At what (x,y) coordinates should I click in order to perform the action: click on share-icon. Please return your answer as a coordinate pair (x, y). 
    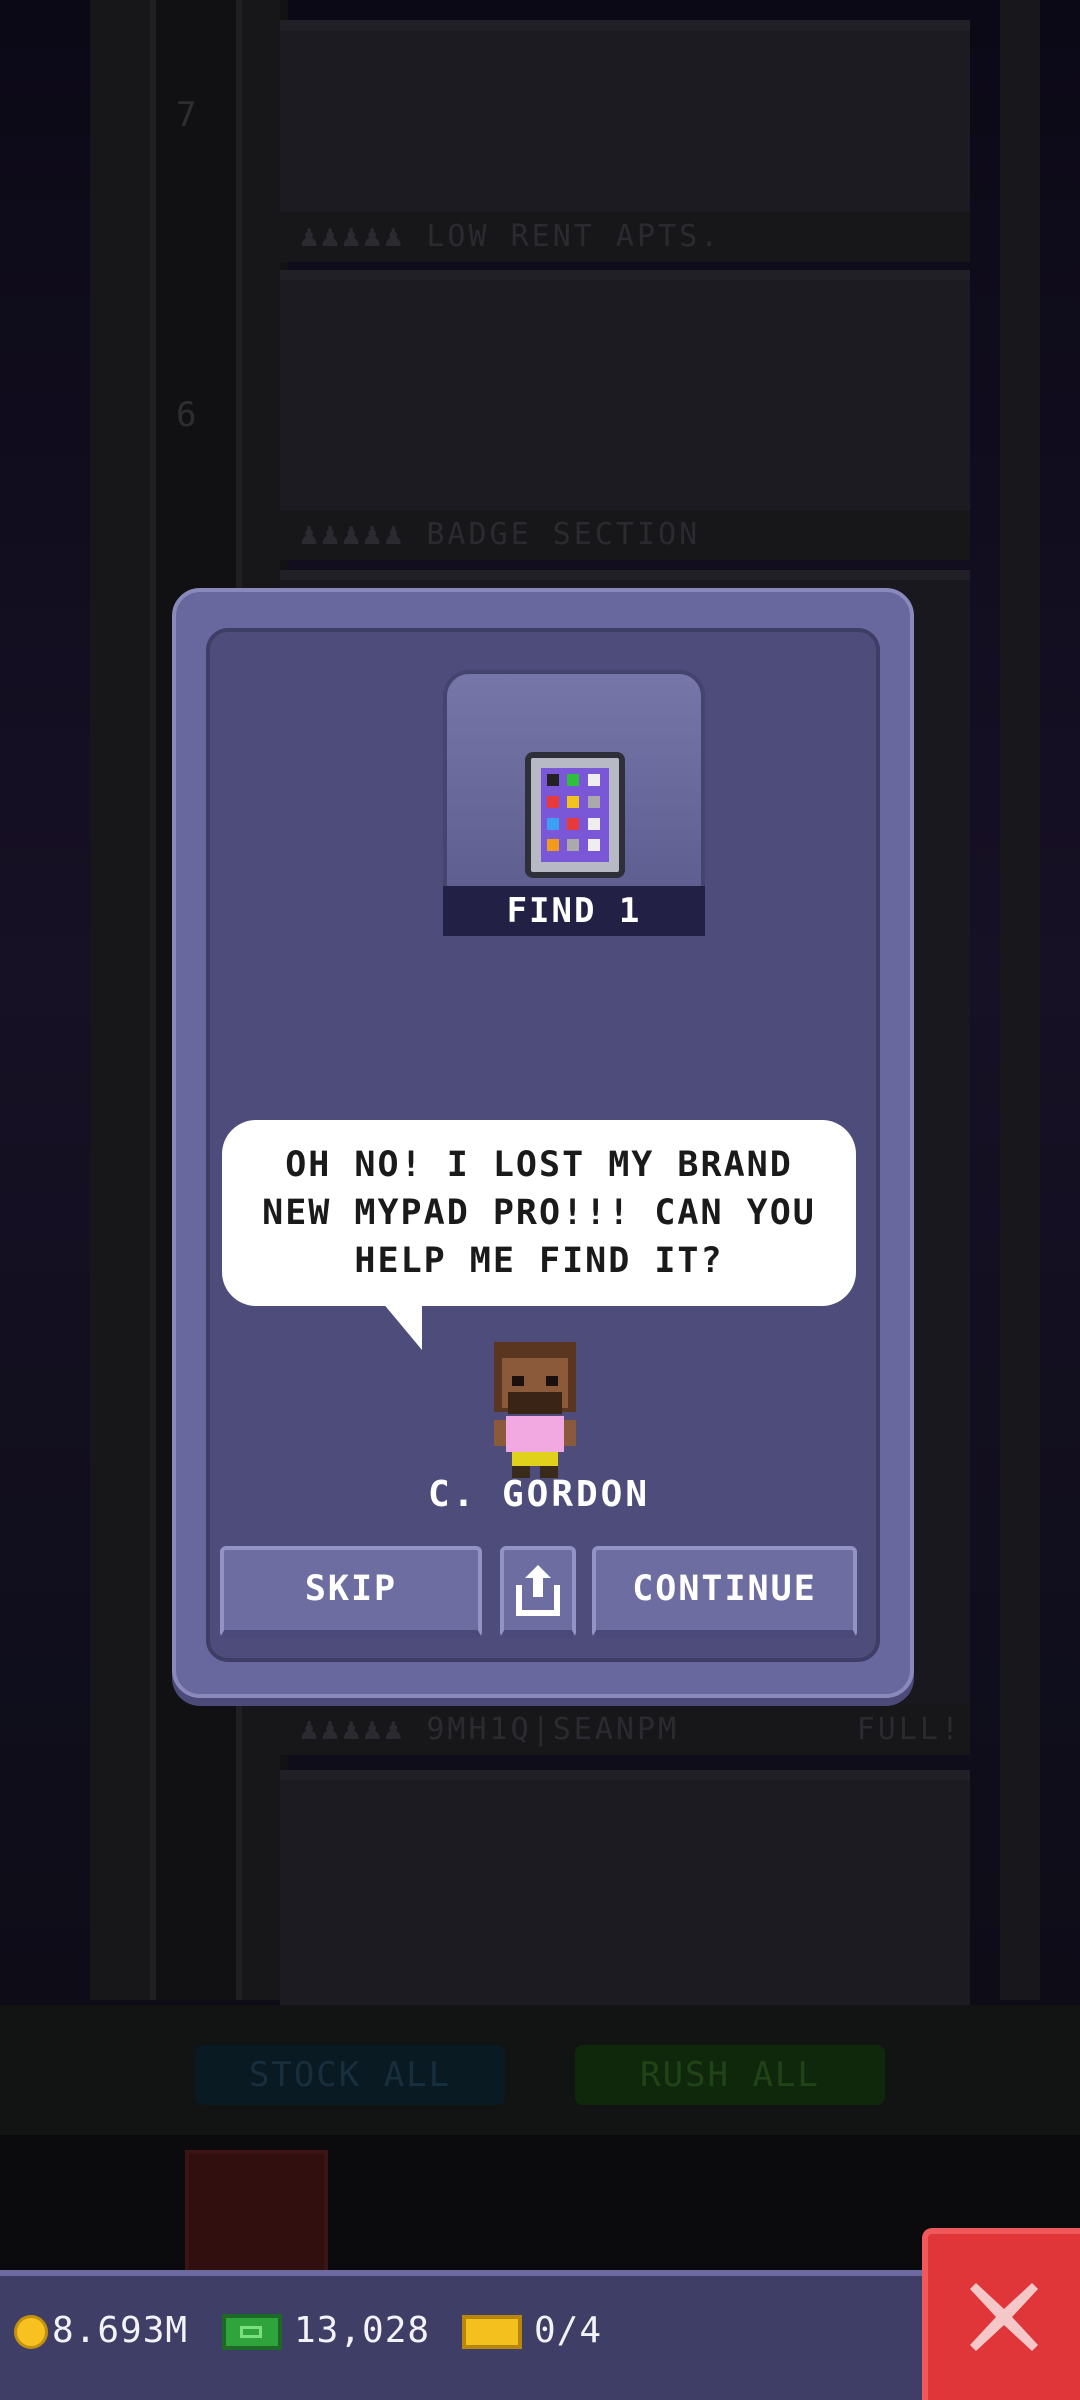
    Looking at the image, I should click on (538, 1590).